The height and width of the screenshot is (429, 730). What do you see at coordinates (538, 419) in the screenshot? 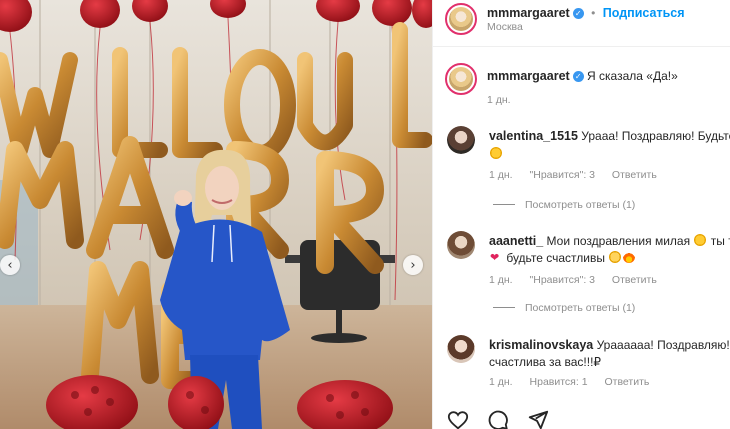
I see `share-icon` at bounding box center [538, 419].